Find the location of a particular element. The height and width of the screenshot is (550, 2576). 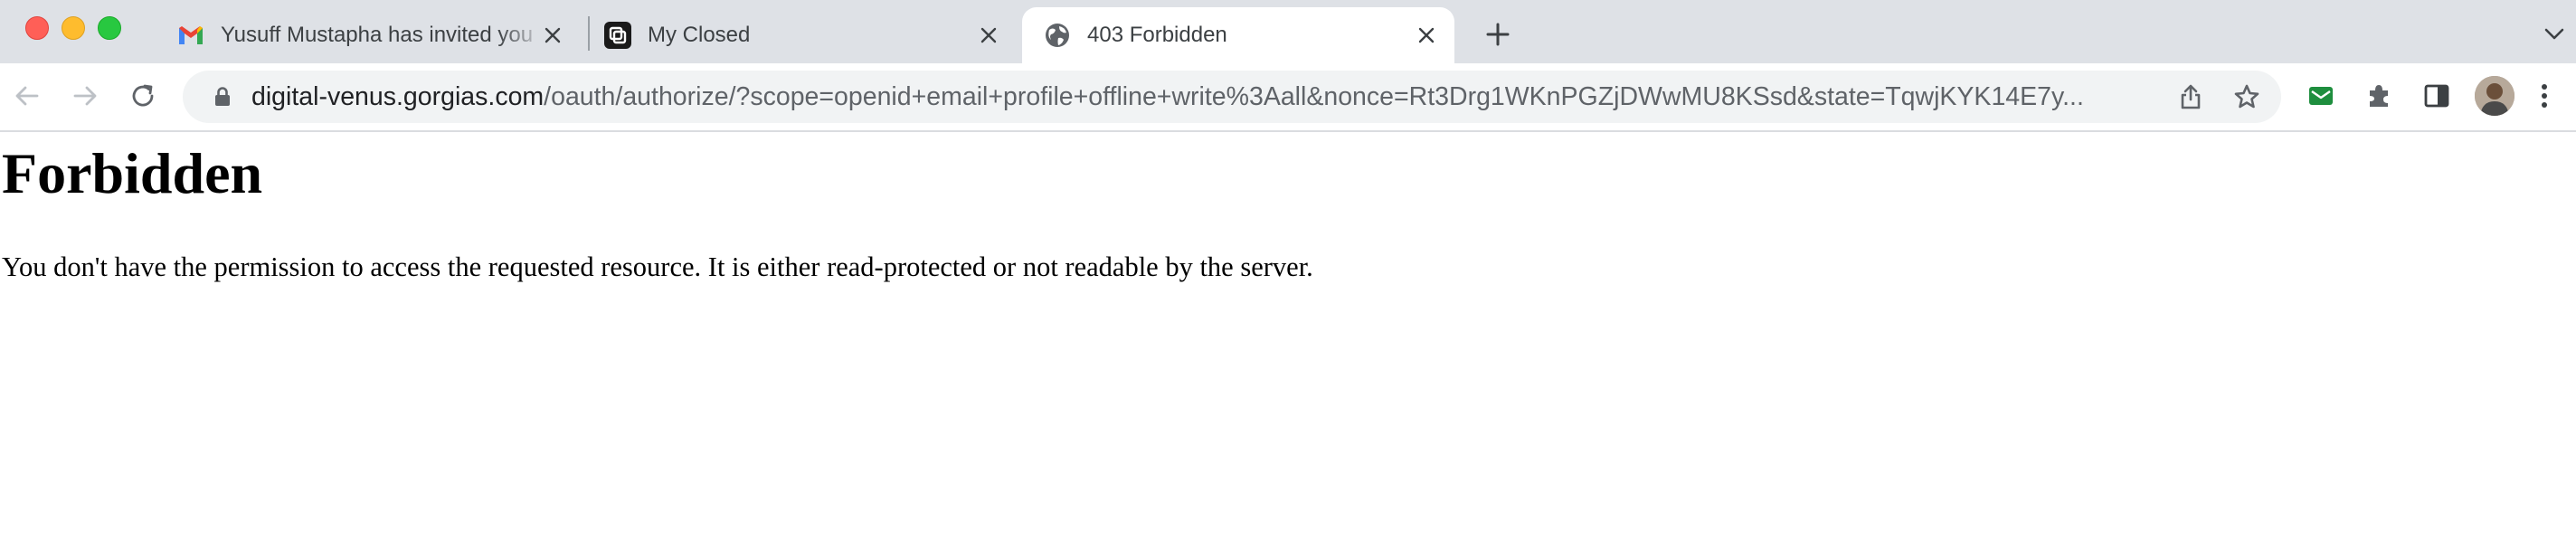

forward-arrow-icon is located at coordinates (85, 96).